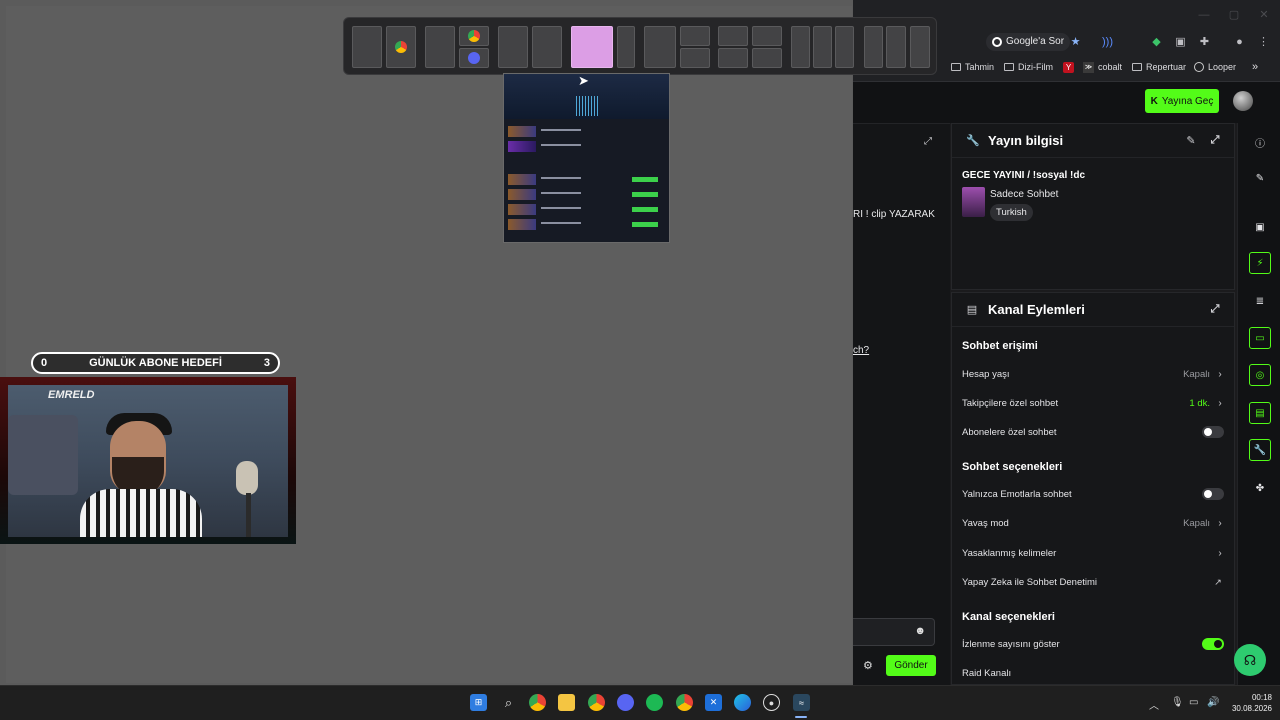 The image size is (1280, 720). What do you see at coordinates (1156, 42) in the screenshot?
I see `extension-shield-icon: ◆` at bounding box center [1156, 42].